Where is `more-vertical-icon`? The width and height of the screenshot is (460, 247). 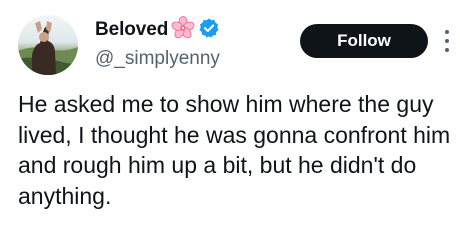 more-vertical-icon is located at coordinates (447, 41).